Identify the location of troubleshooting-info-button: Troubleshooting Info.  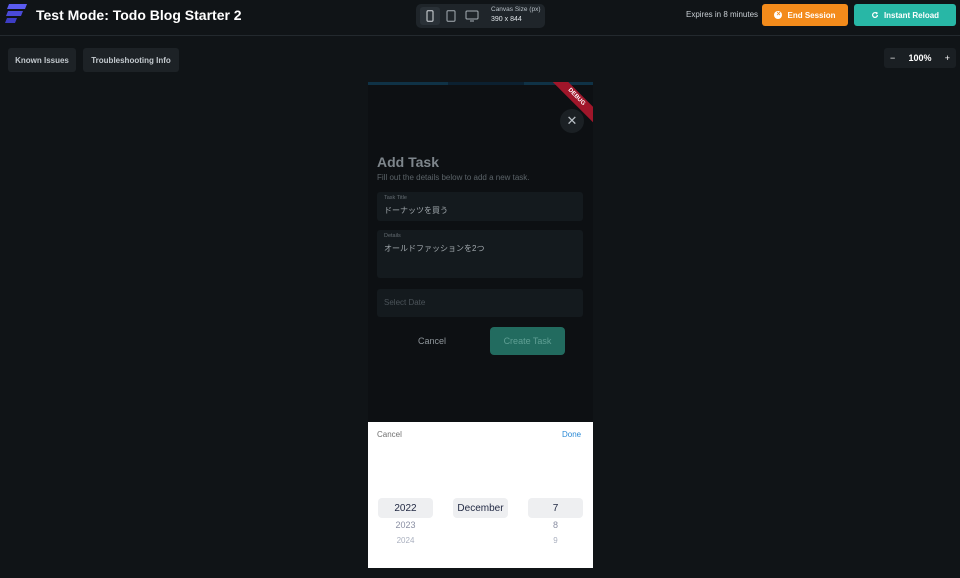
(131, 60).